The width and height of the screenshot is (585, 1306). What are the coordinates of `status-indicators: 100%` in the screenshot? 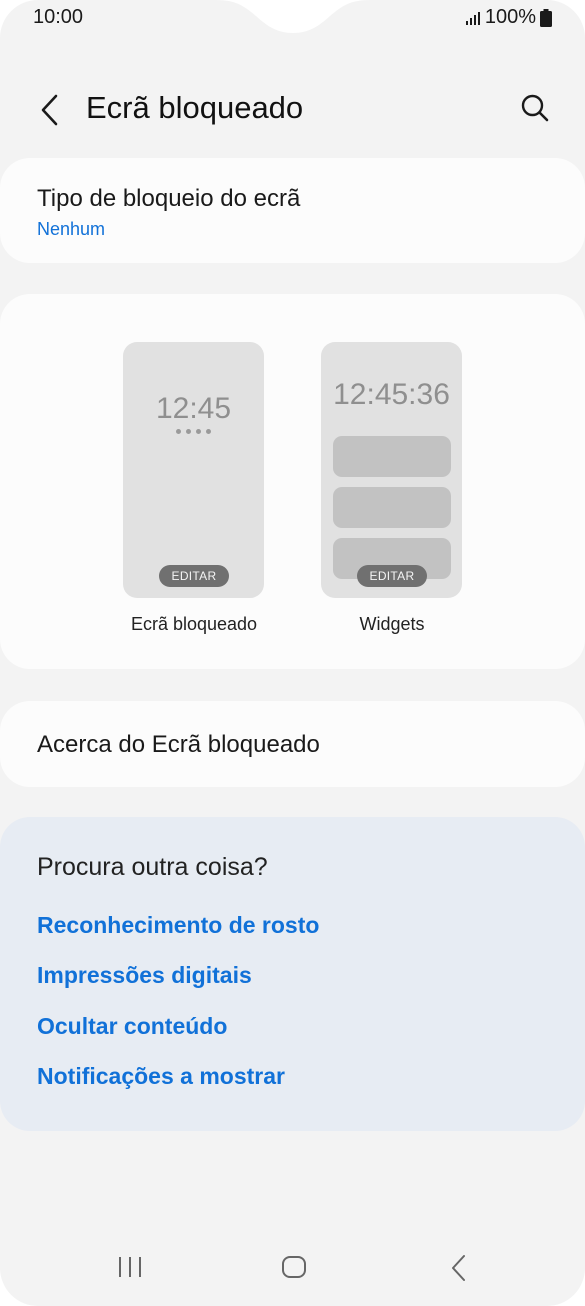 It's located at (508, 17).